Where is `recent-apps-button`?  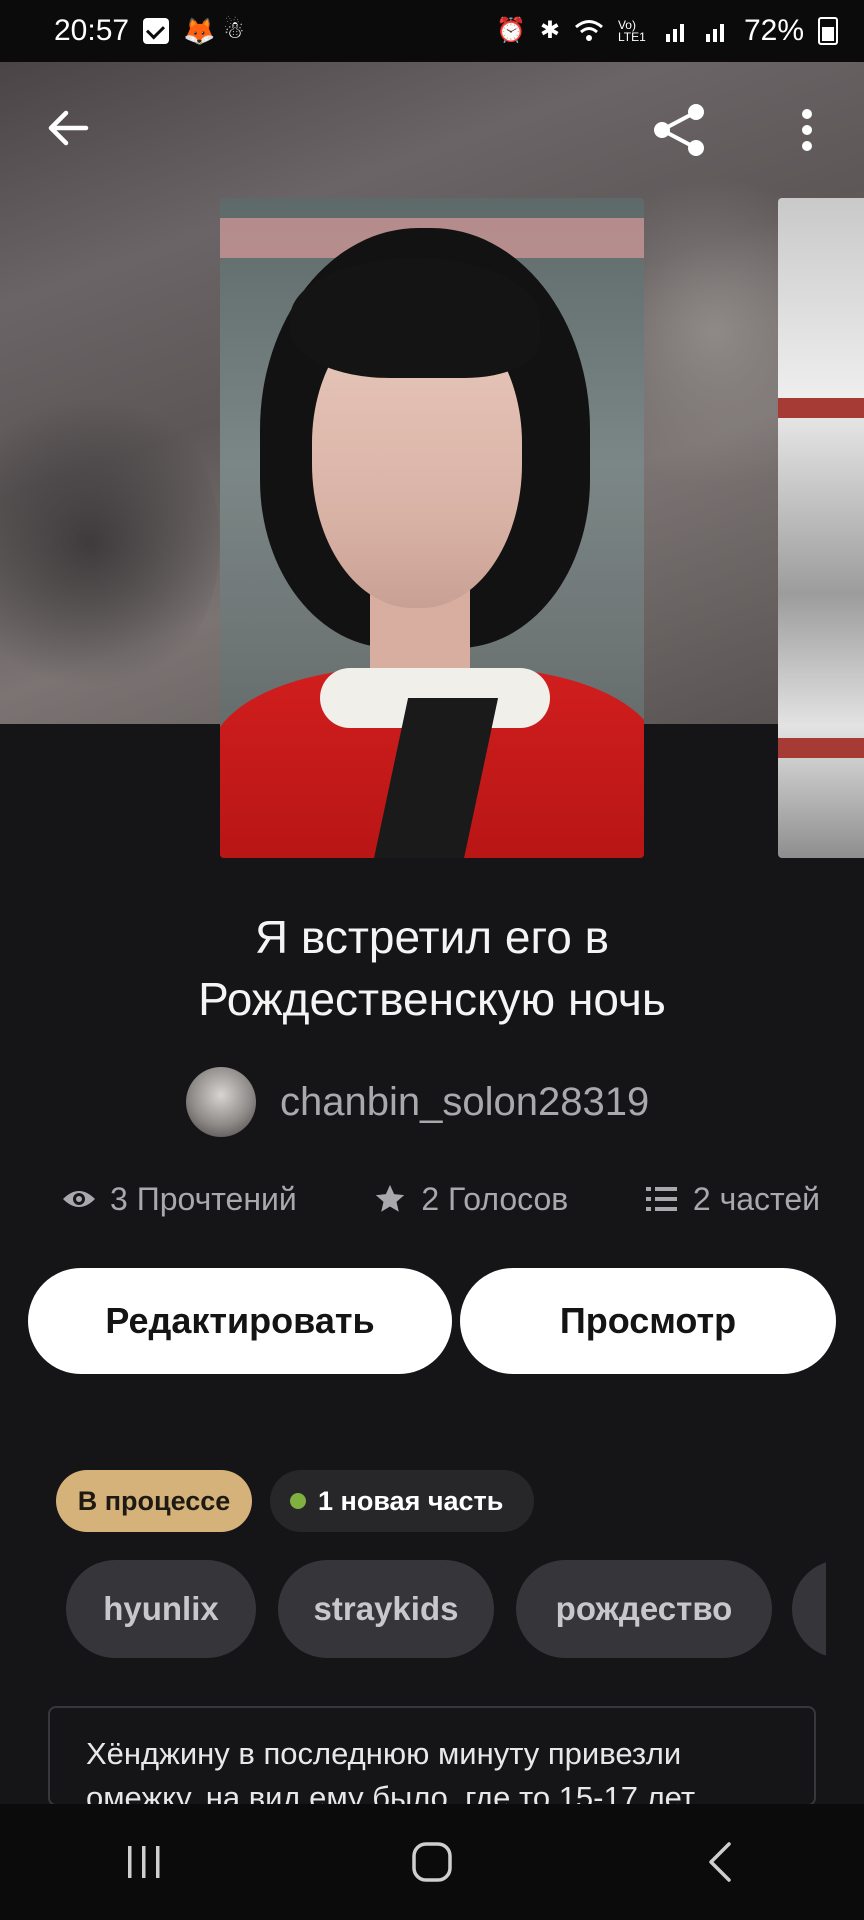 recent-apps-button is located at coordinates (144, 1862).